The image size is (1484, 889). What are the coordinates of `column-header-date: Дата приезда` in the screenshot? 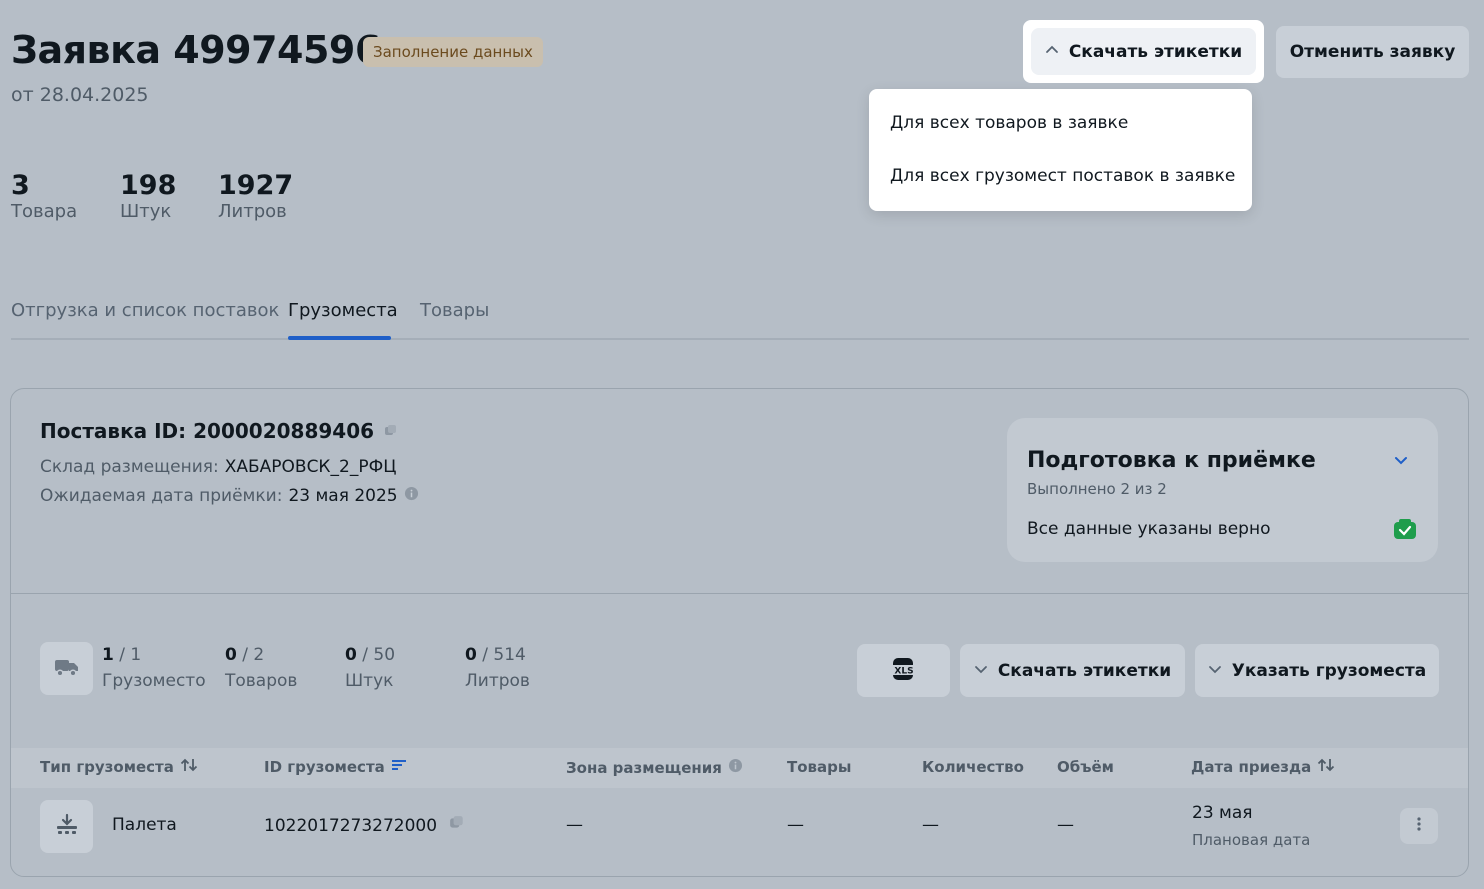 It's located at (1263, 767).